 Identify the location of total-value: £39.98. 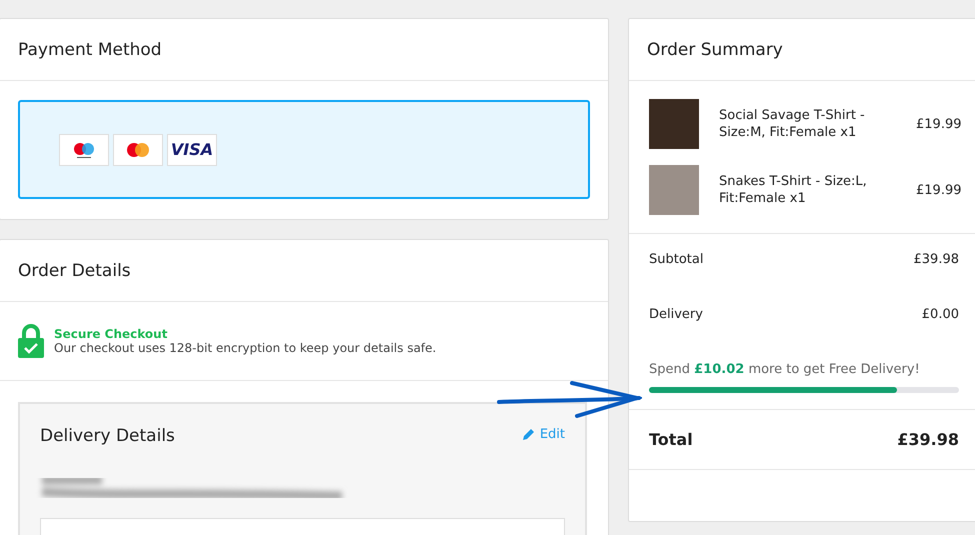
(928, 439).